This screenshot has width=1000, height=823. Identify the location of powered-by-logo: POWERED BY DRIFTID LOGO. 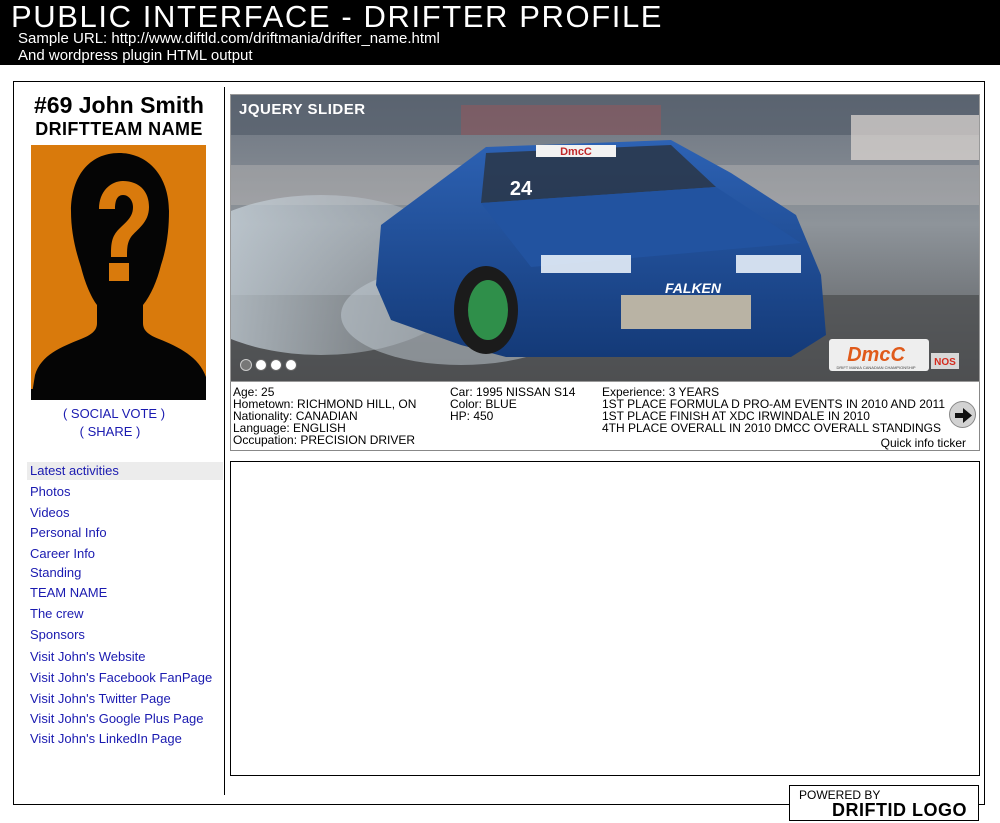
(884, 803).